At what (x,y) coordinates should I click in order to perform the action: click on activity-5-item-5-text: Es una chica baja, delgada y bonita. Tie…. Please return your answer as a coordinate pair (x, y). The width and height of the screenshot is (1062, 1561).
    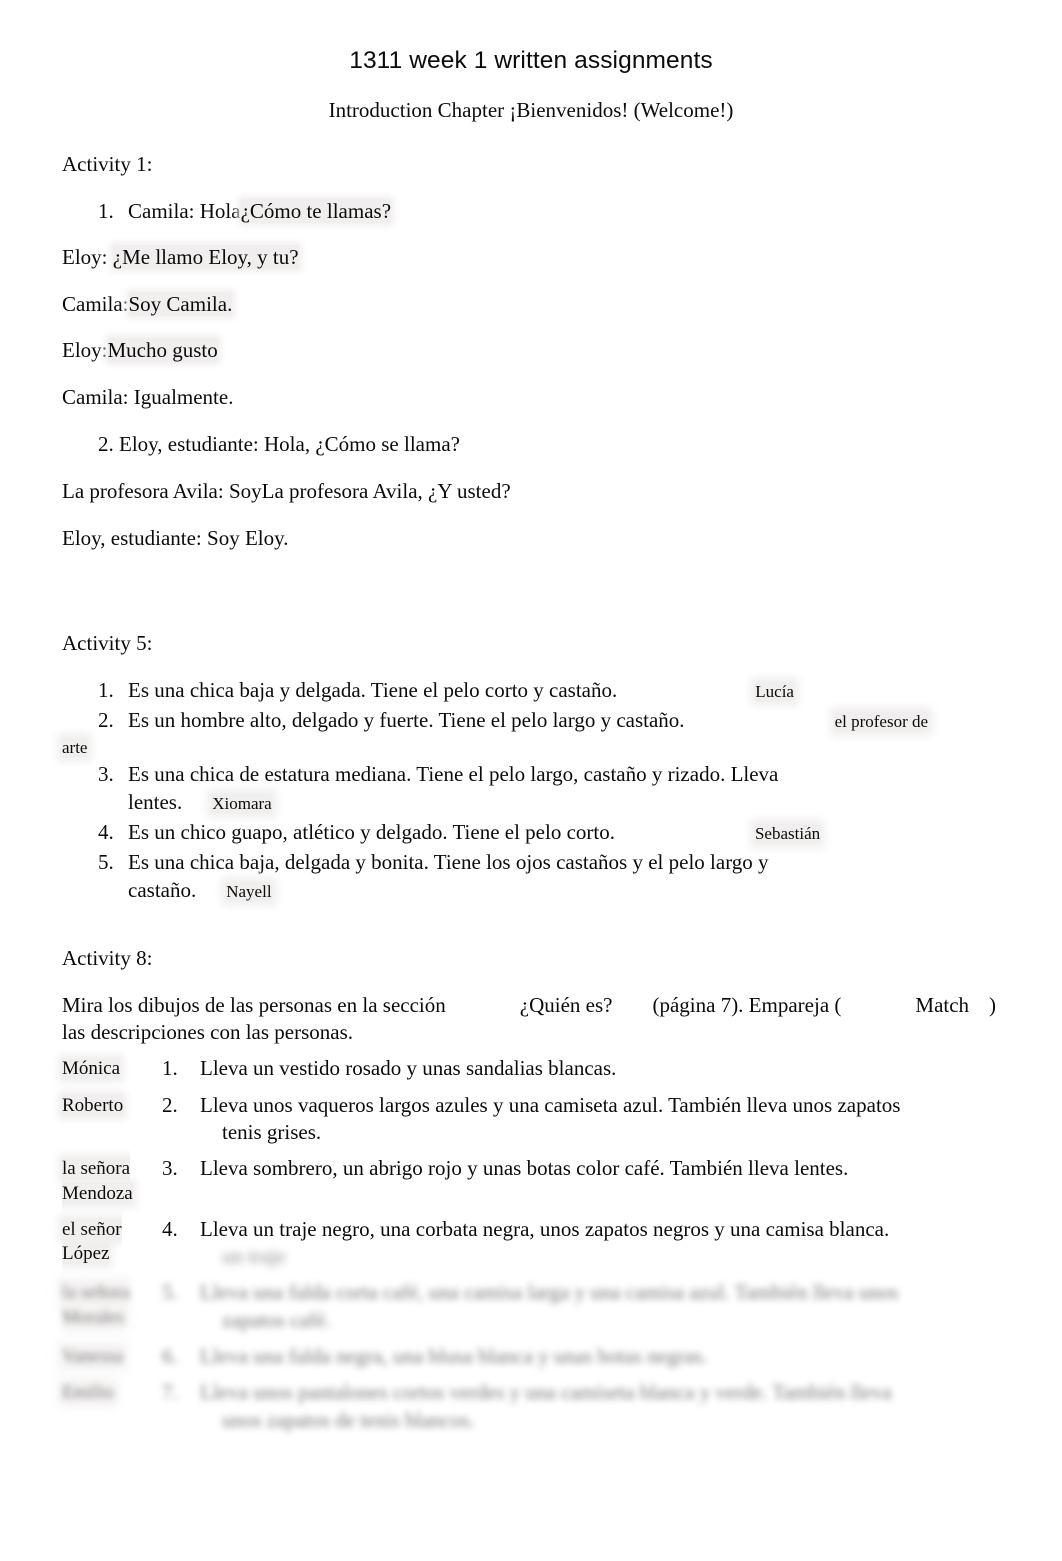
    Looking at the image, I should click on (448, 862).